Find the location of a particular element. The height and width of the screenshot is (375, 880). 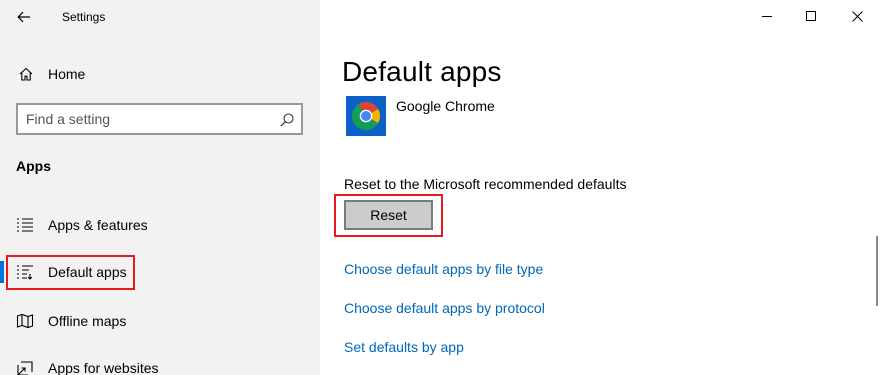

page-title: Default apps is located at coordinates (422, 71).